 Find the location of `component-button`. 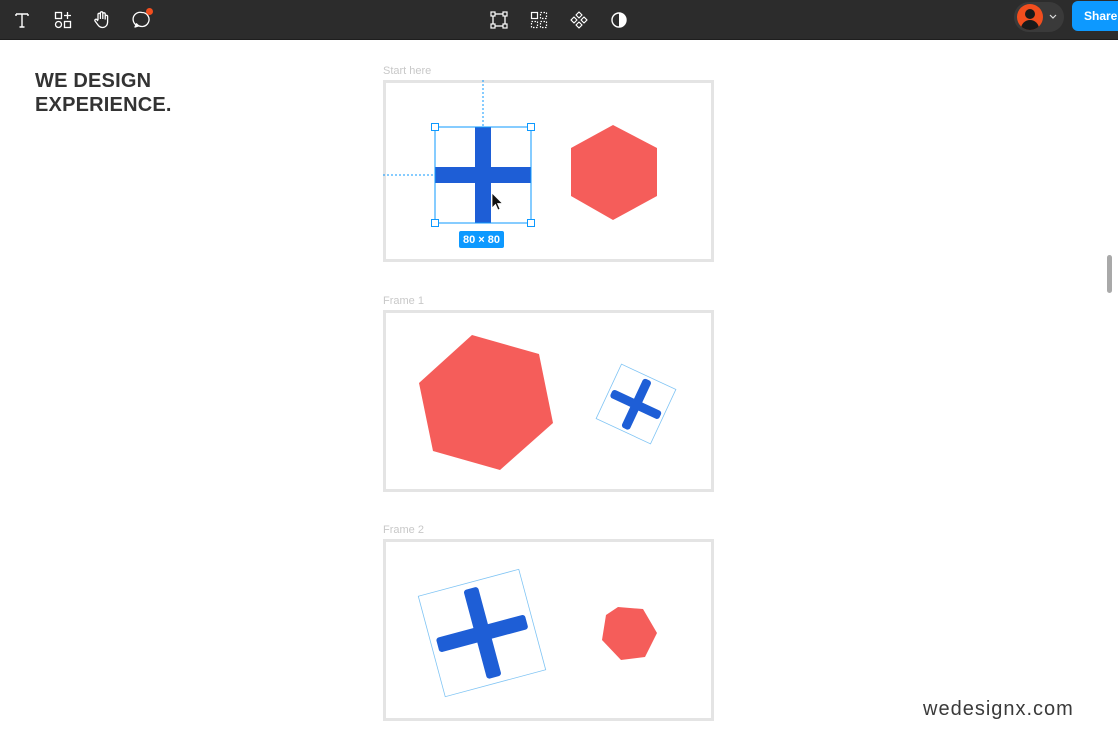

component-button is located at coordinates (579, 20).